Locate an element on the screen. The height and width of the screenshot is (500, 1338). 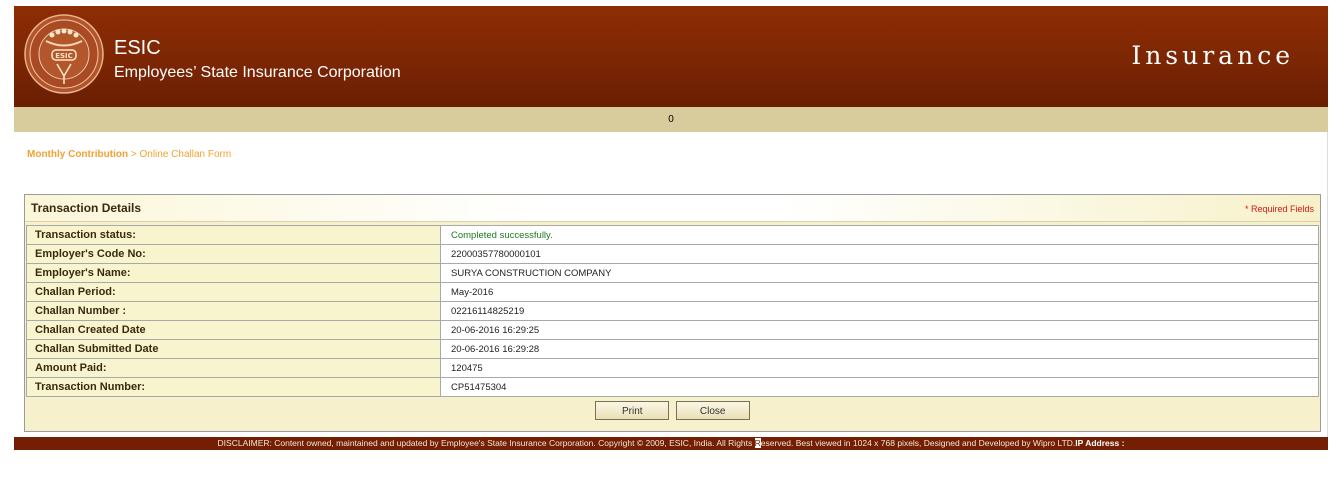
table-row: Challan Period: May-2016 is located at coordinates (672, 292).